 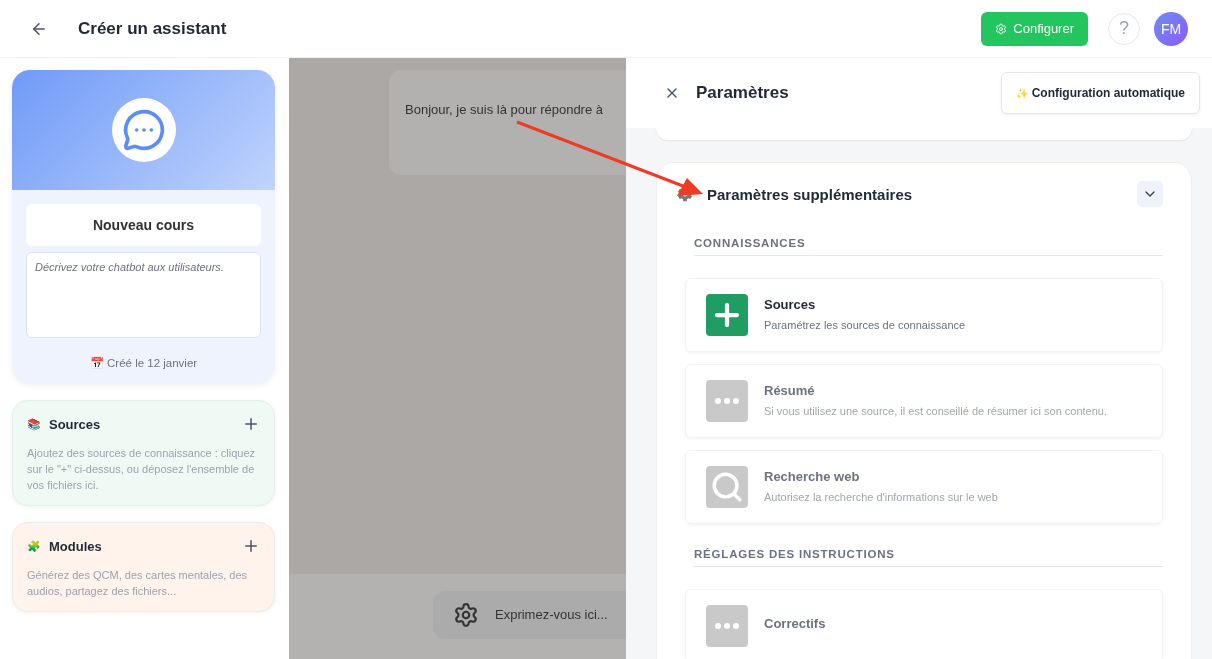 What do you see at coordinates (812, 476) in the screenshot?
I see `item-title: Recherche web` at bounding box center [812, 476].